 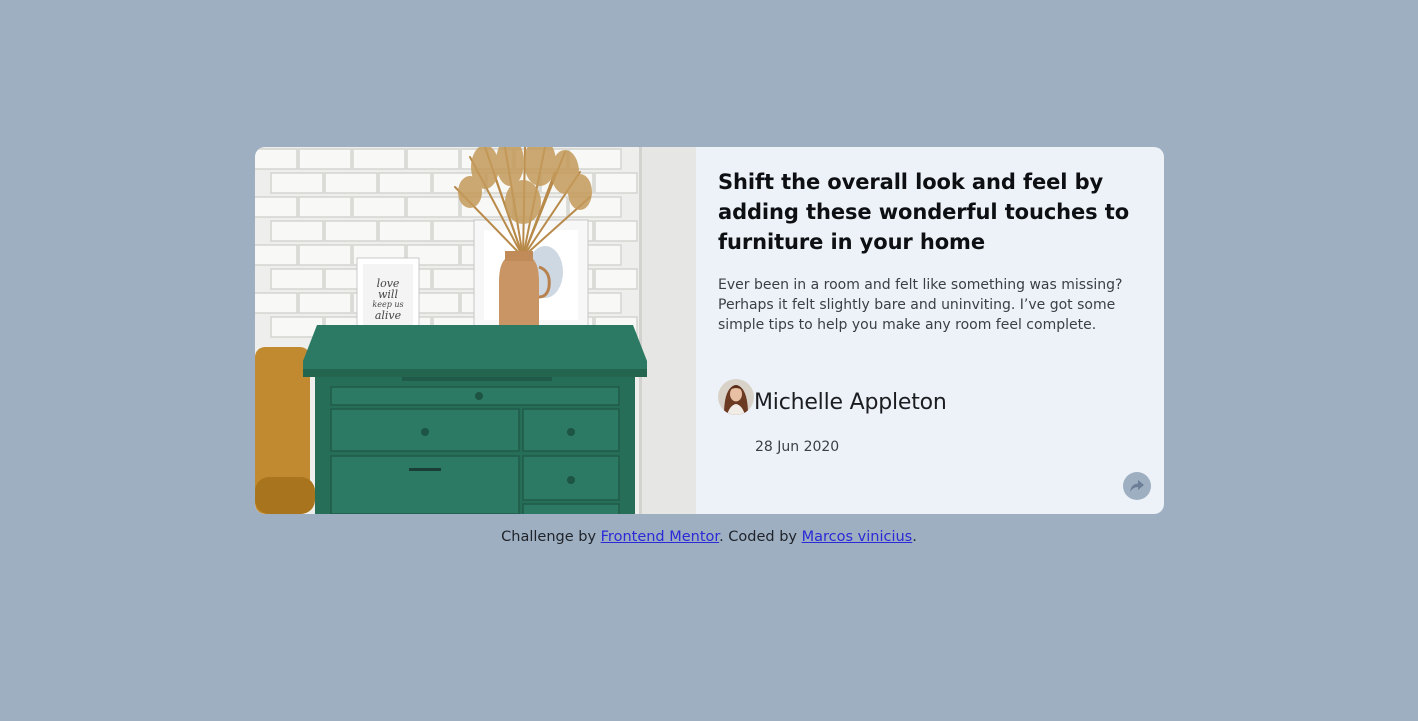 What do you see at coordinates (850, 402) in the screenshot?
I see `author-name: Michelle Appleton` at bounding box center [850, 402].